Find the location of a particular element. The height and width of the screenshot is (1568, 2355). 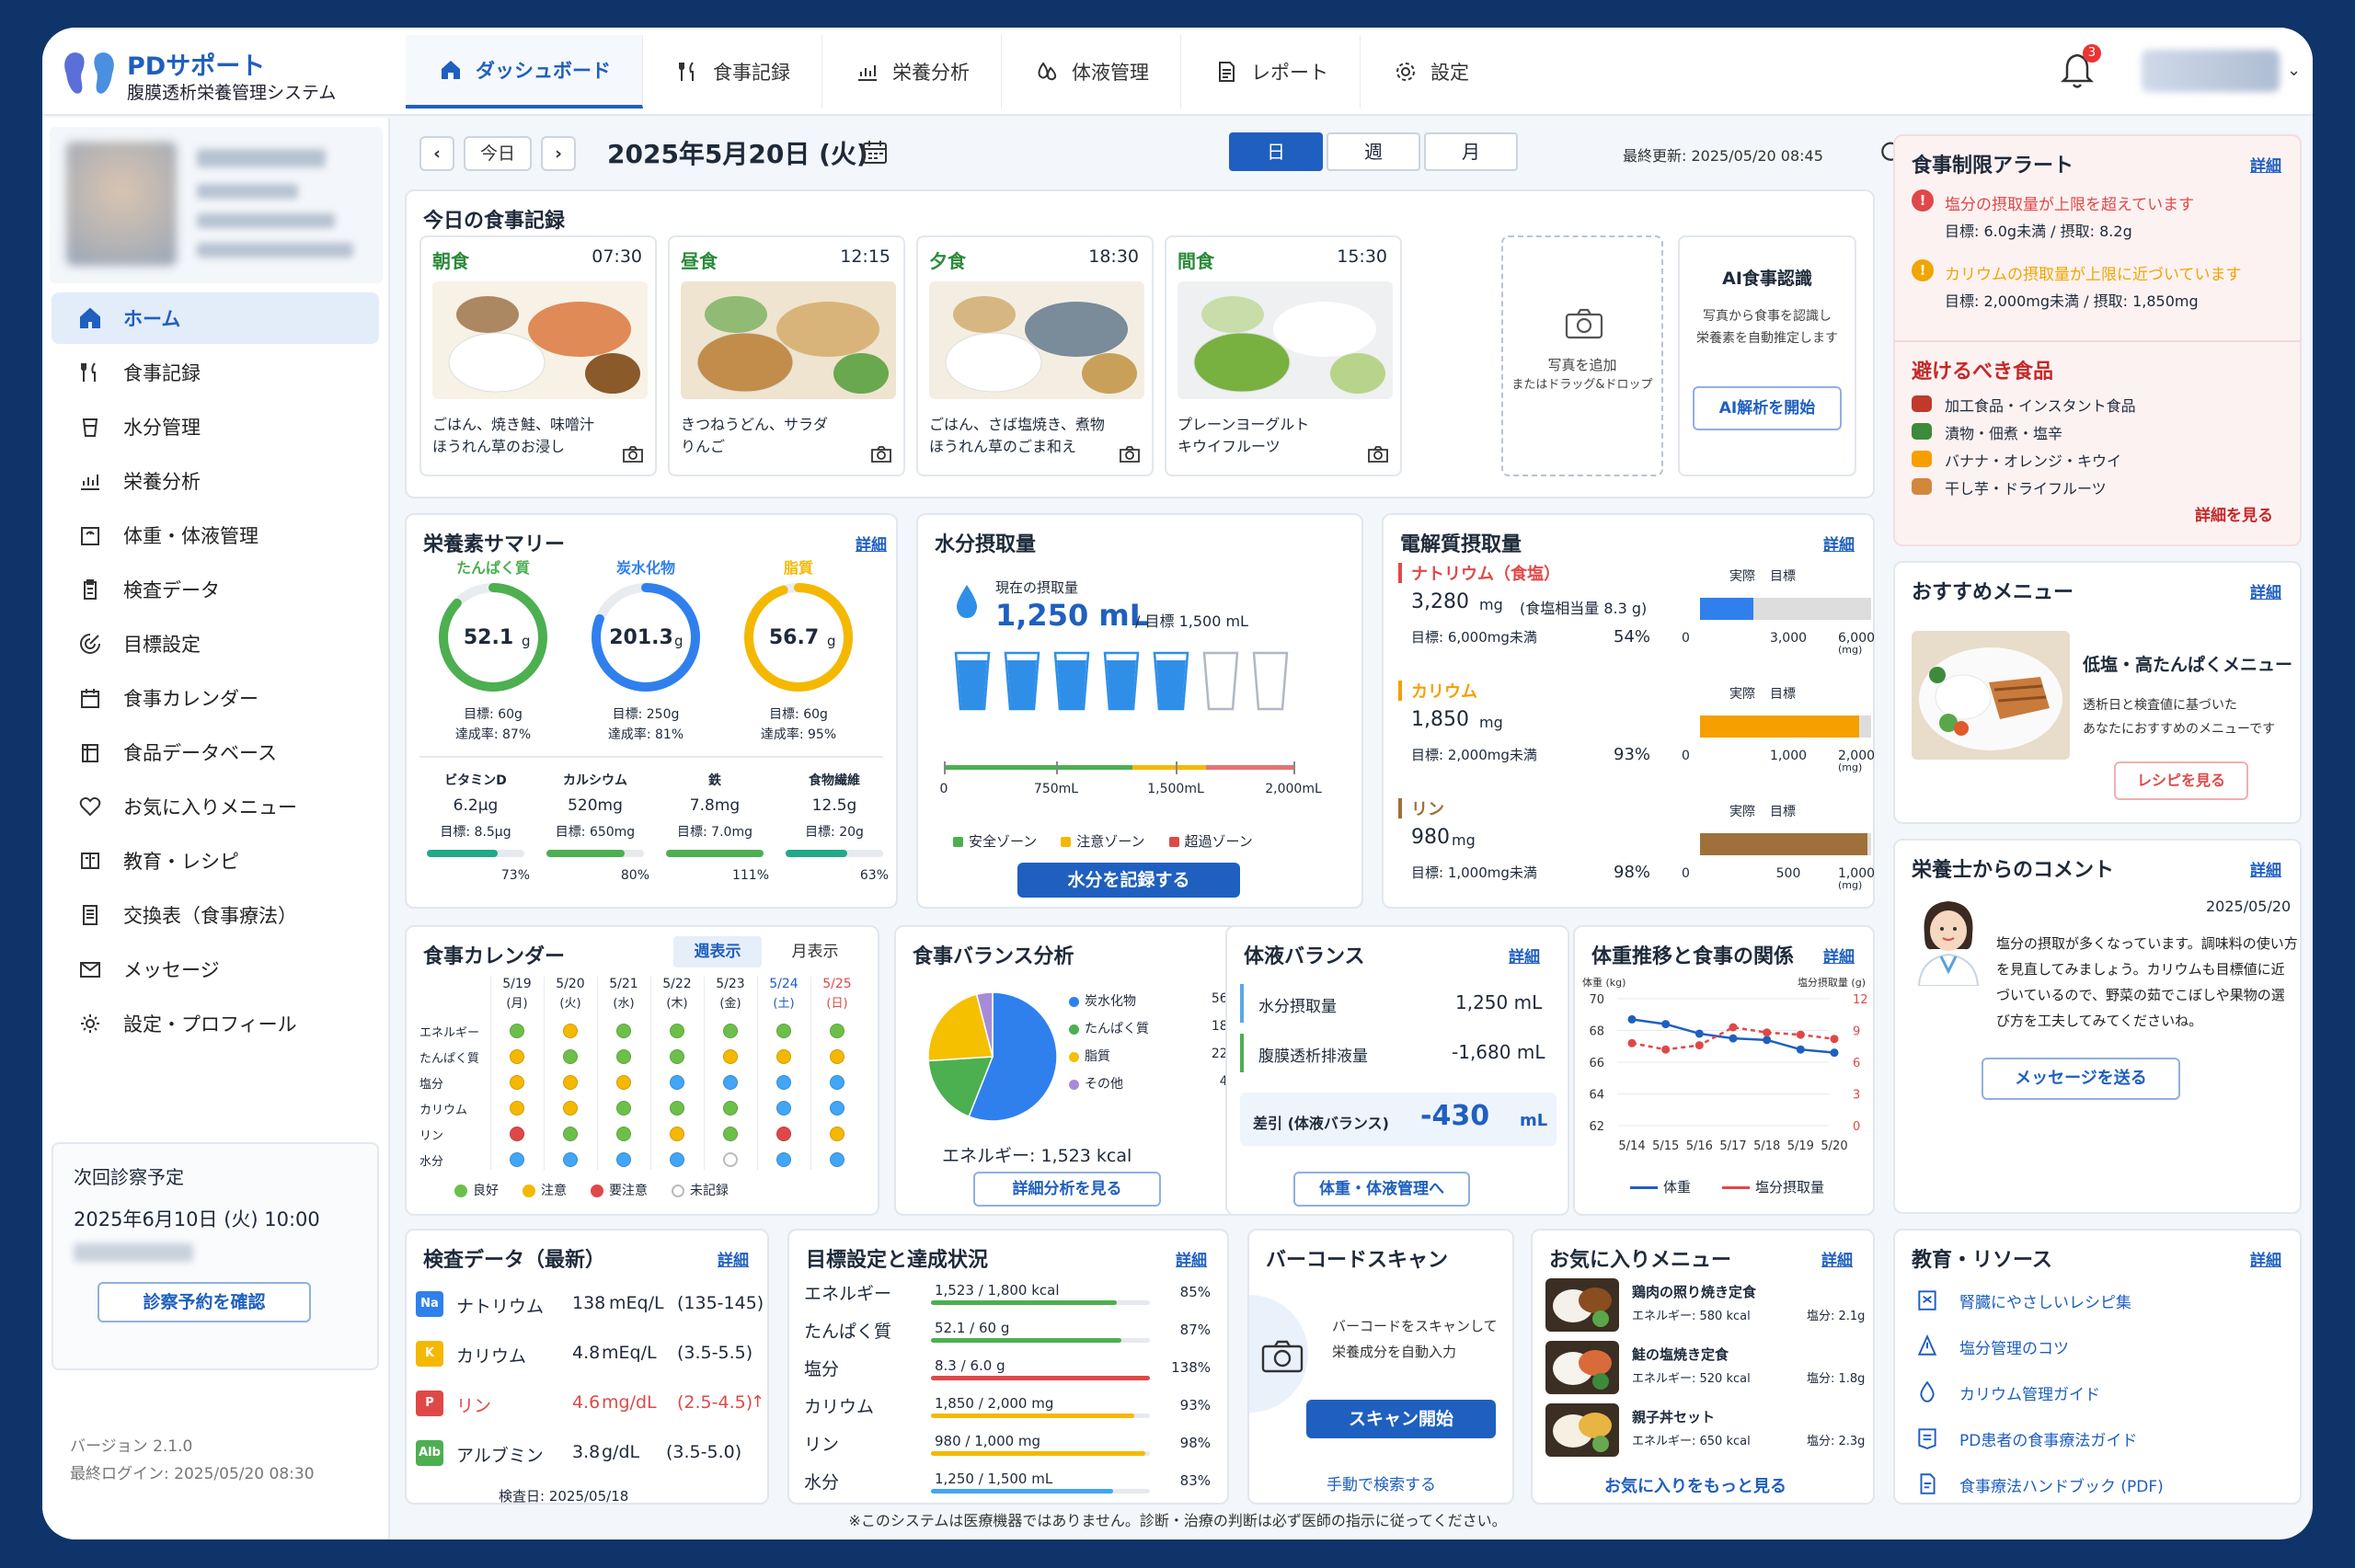

view-day-button: 日 is located at coordinates (1276, 151).